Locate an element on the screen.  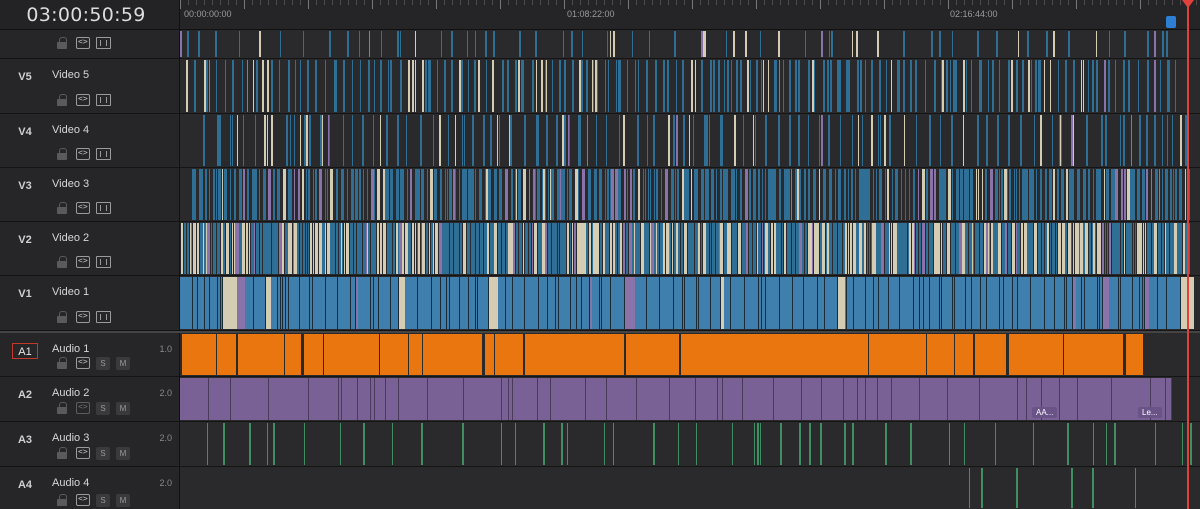
mute-button: M is located at coordinates (123, 500).